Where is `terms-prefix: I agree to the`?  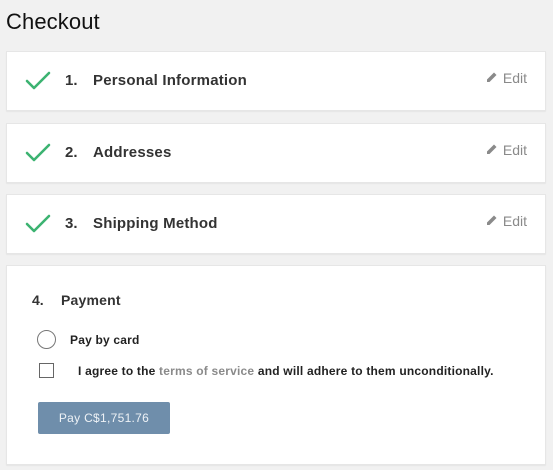 terms-prefix: I agree to the is located at coordinates (117, 370).